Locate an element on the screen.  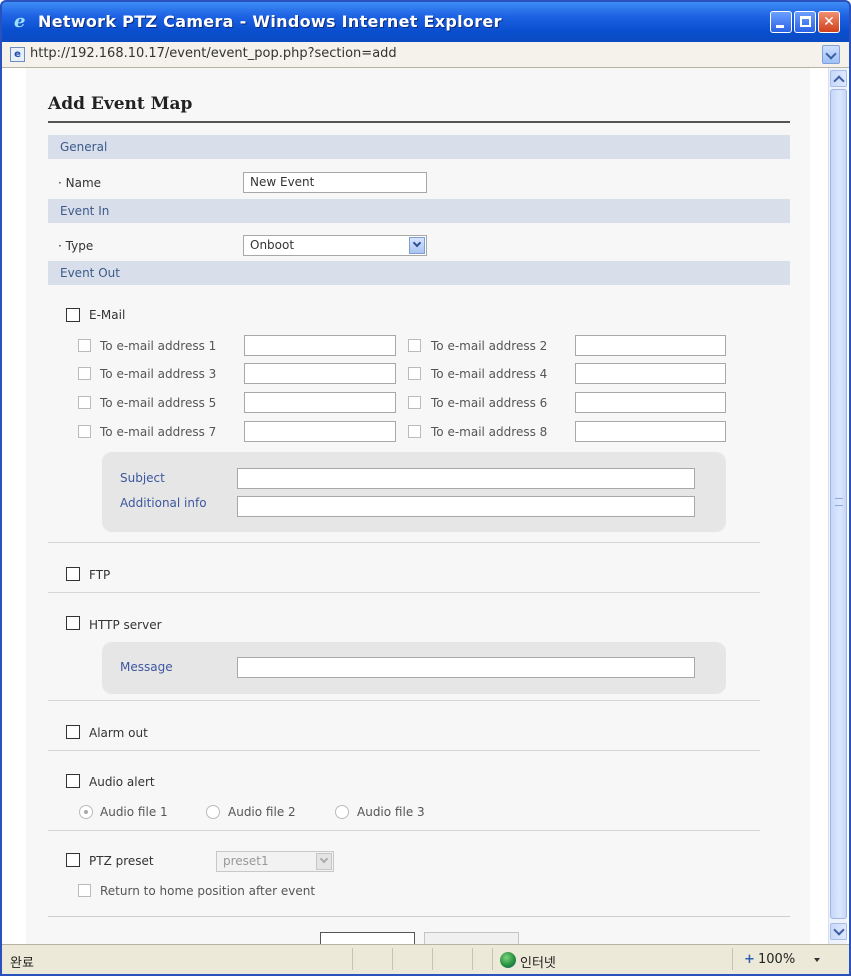
email-address-3-checkbox is located at coordinates (84, 373).